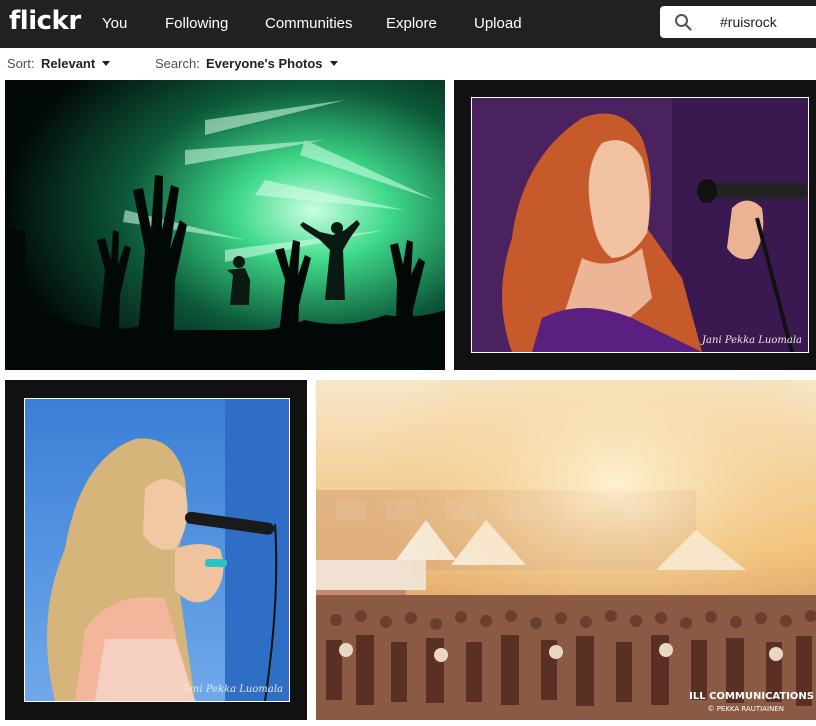 The width and height of the screenshot is (816, 726). Describe the element at coordinates (264, 63) in the screenshot. I see `search-scope-value: Everyone's Photos` at that location.